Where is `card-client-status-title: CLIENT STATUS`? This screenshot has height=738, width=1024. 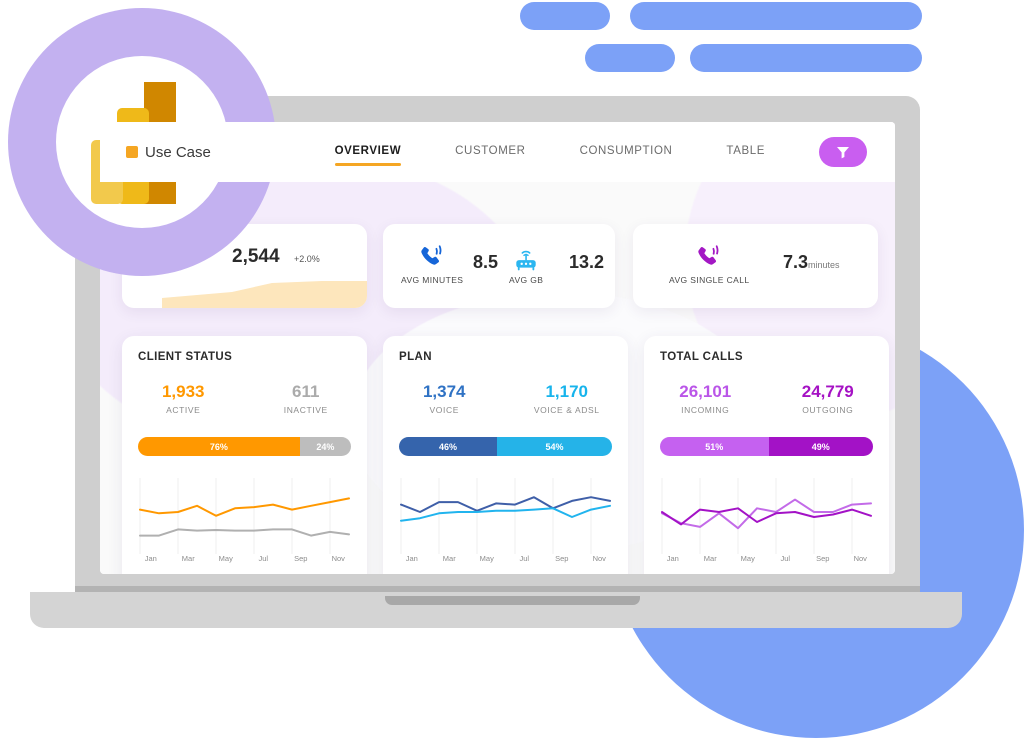
card-client-status-title: CLIENT STATUS is located at coordinates (185, 357).